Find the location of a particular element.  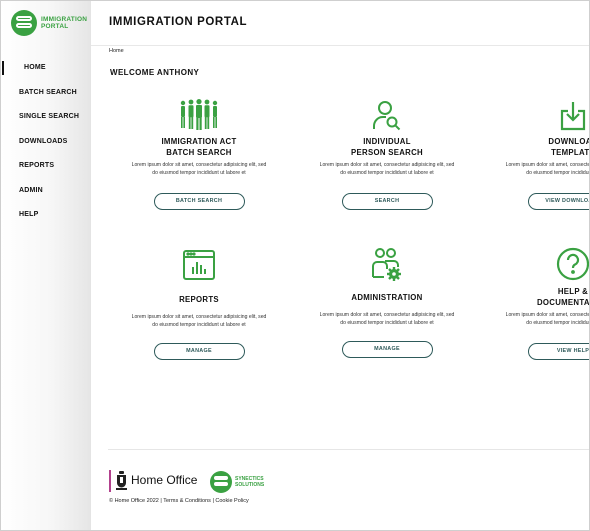

batch-search-button: BATCH SEARCH is located at coordinates (199, 201).